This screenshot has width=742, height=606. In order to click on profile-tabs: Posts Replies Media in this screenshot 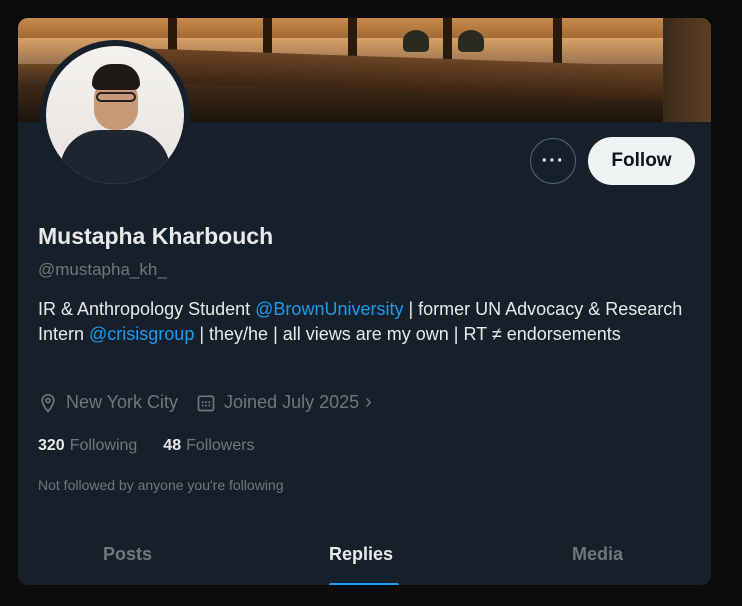, I will do `click(364, 556)`.